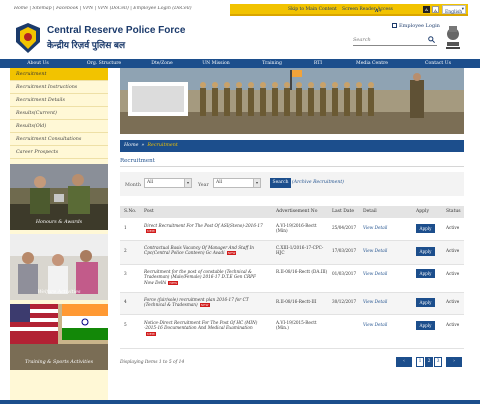  I want to click on breadcrumb-home: Home, so click(131, 145).